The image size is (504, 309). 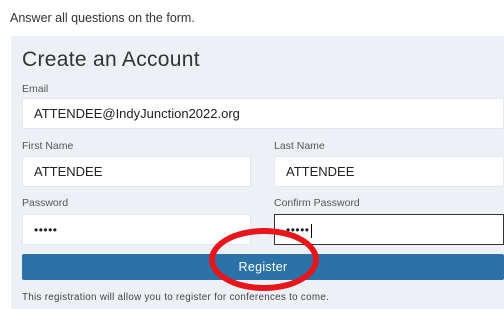 What do you see at coordinates (298, 230) in the screenshot?
I see `confirm-password-dots: •••••` at bounding box center [298, 230].